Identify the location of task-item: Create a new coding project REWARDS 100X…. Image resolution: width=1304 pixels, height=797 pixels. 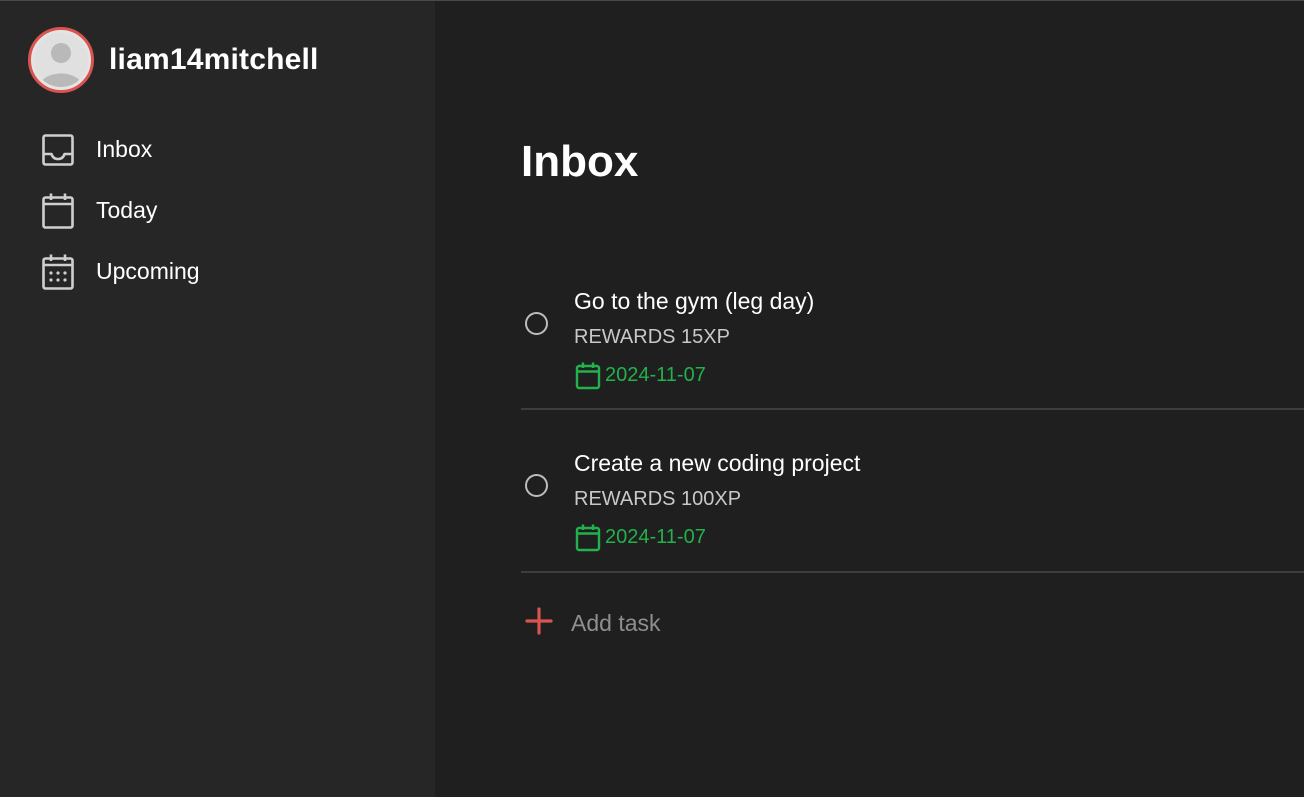
(912, 502).